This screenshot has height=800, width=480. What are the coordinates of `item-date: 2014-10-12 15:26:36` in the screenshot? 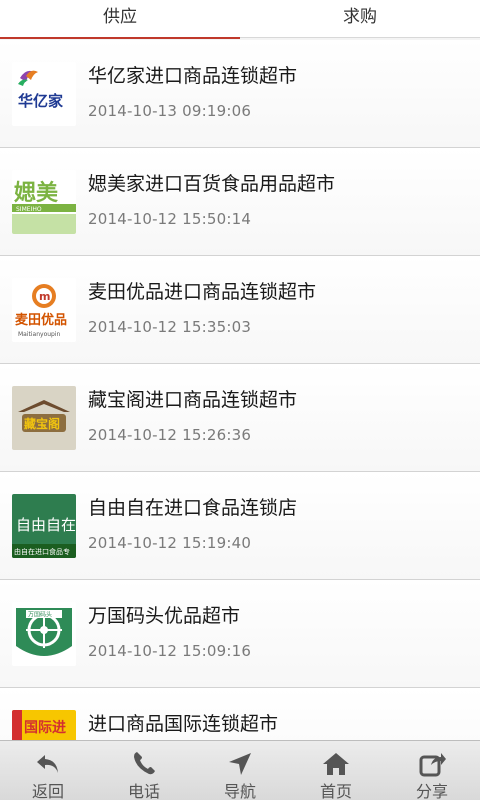 It's located at (170, 435).